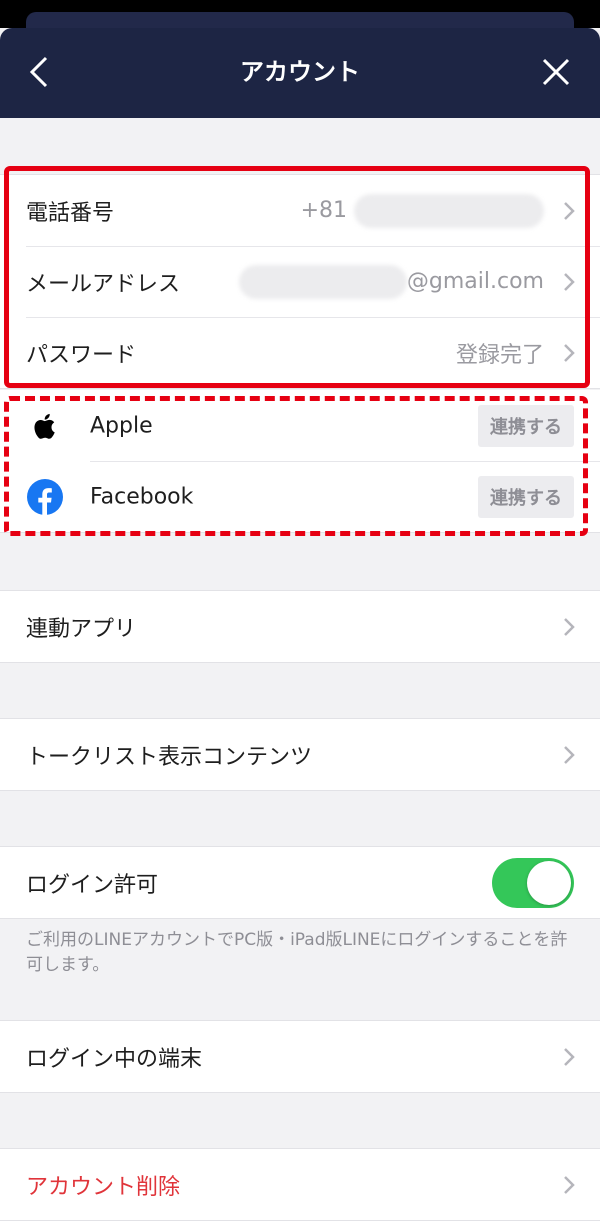 The height and width of the screenshot is (1221, 600). What do you see at coordinates (103, 1187) in the screenshot?
I see `delete-account-label: アカウント削除` at bounding box center [103, 1187].